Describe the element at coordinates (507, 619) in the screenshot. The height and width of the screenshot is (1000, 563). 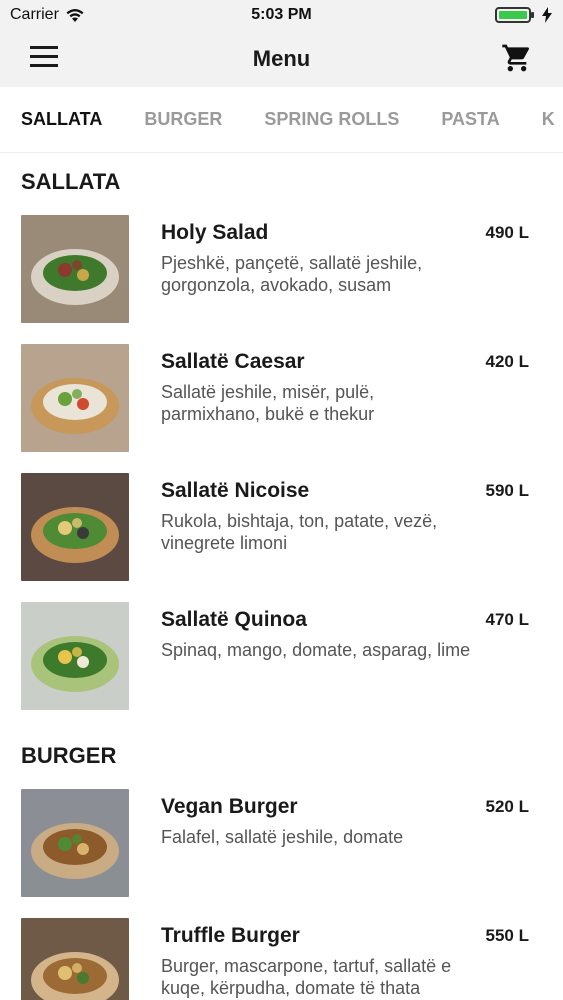
I see `item-price: 470 L` at that location.